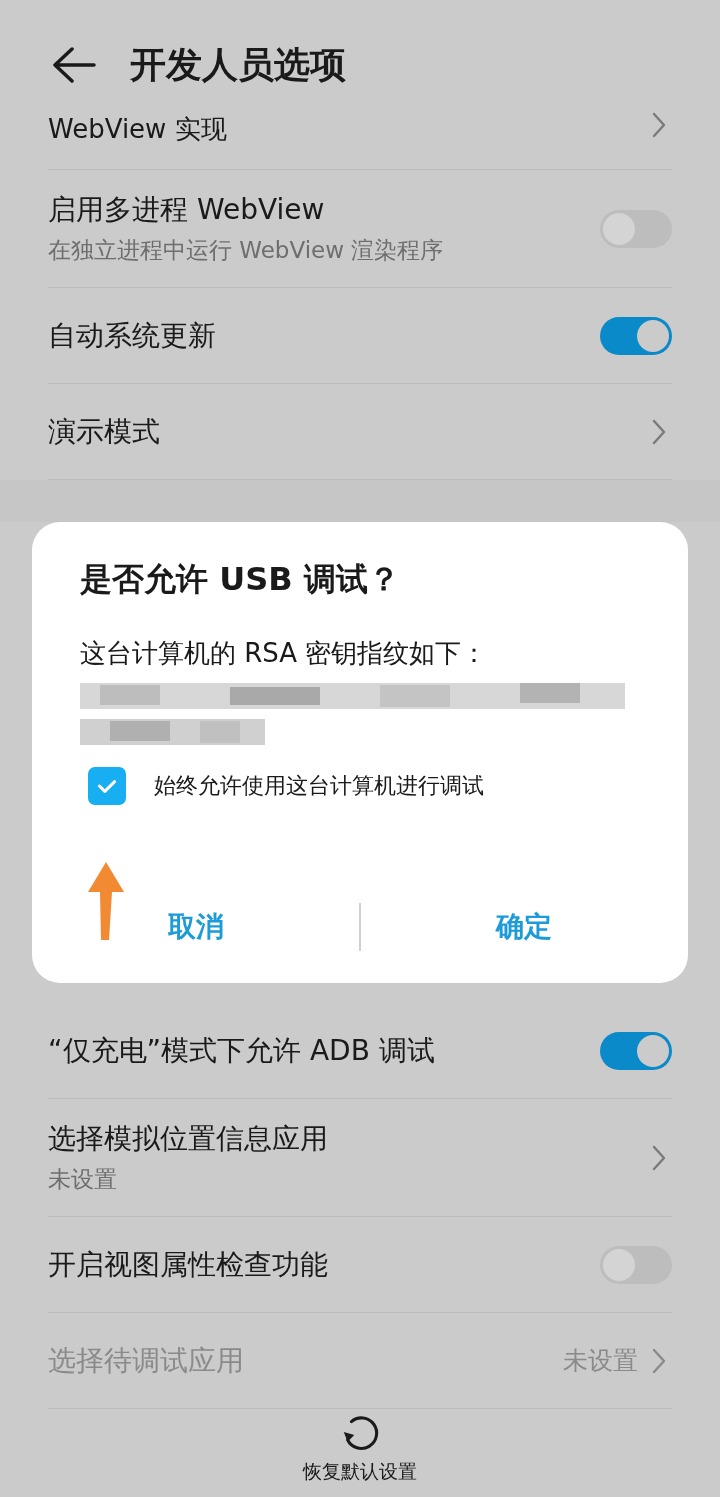 This screenshot has width=720, height=1497. Describe the element at coordinates (350, 1139) in the screenshot. I see `setting-title: 选择模拟位置信息应用` at that location.